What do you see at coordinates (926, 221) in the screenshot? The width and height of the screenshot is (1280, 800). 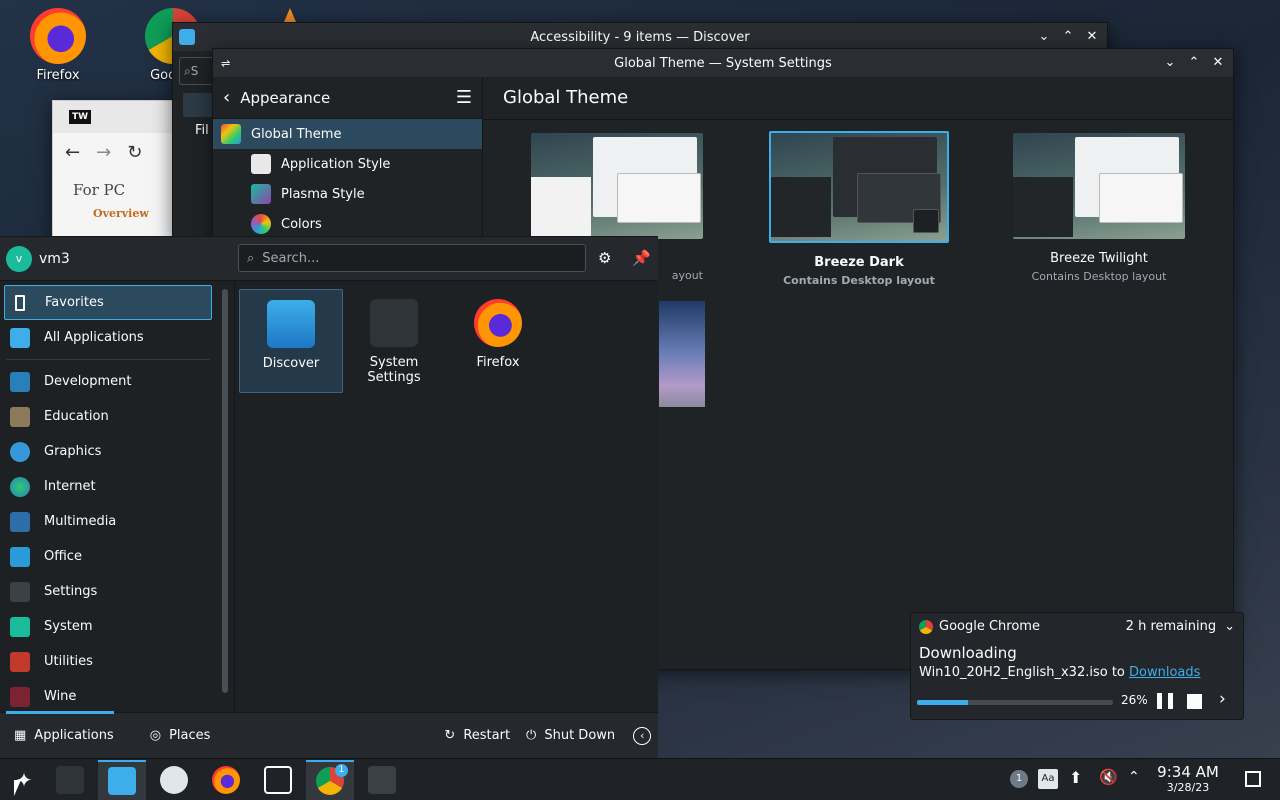 I see `wallpaper-icon` at bounding box center [926, 221].